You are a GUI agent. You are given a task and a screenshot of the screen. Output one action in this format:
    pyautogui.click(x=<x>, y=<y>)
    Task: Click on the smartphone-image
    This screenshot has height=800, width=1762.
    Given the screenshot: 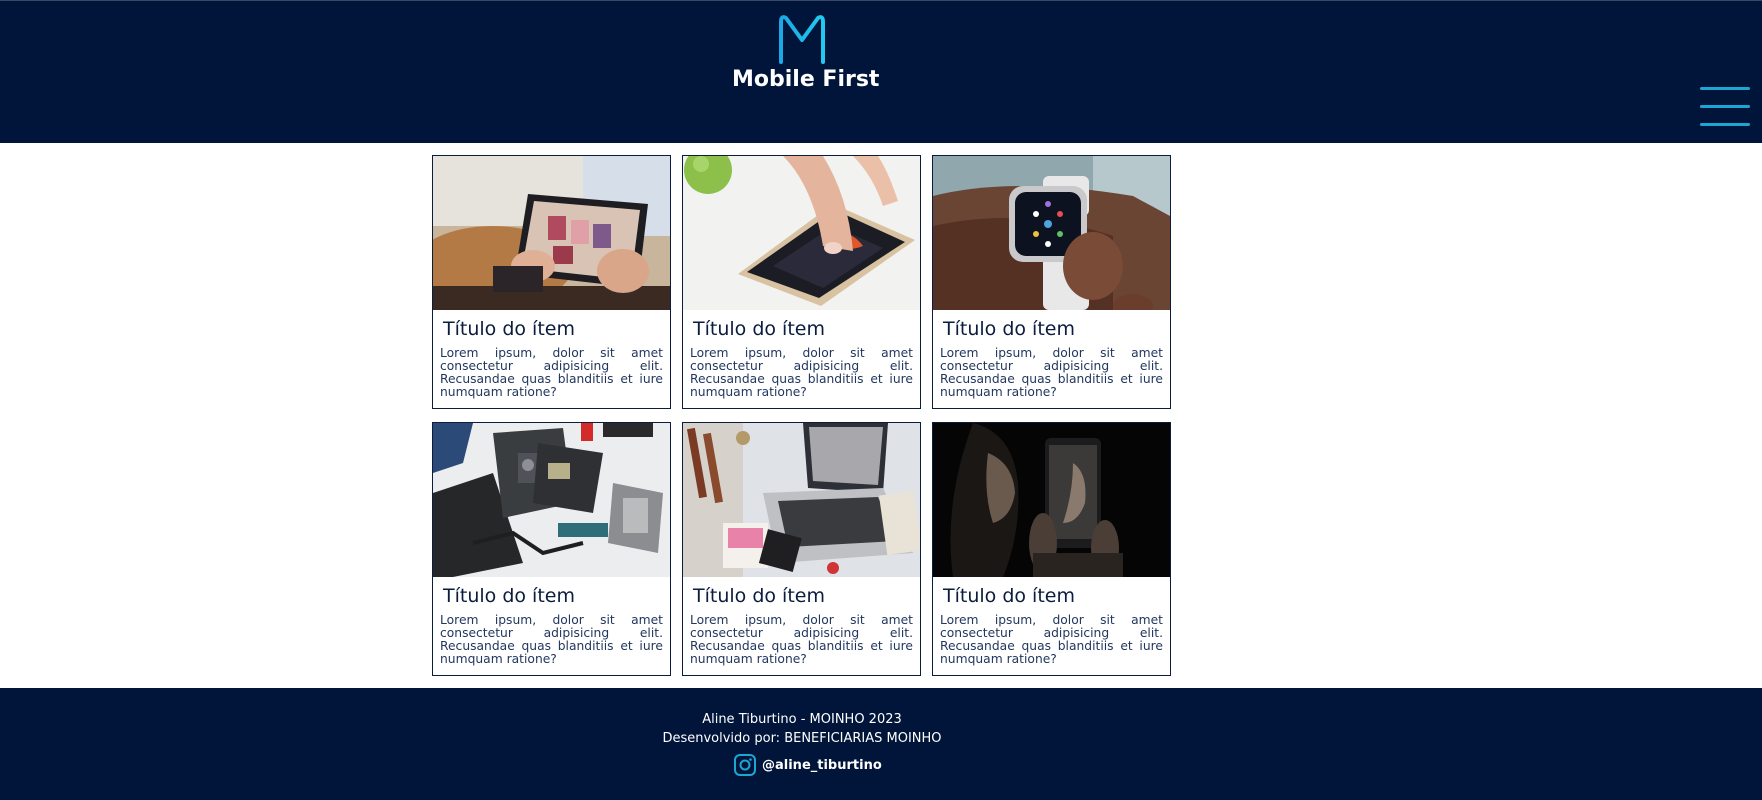 What is the action you would take?
    pyautogui.click(x=801, y=233)
    